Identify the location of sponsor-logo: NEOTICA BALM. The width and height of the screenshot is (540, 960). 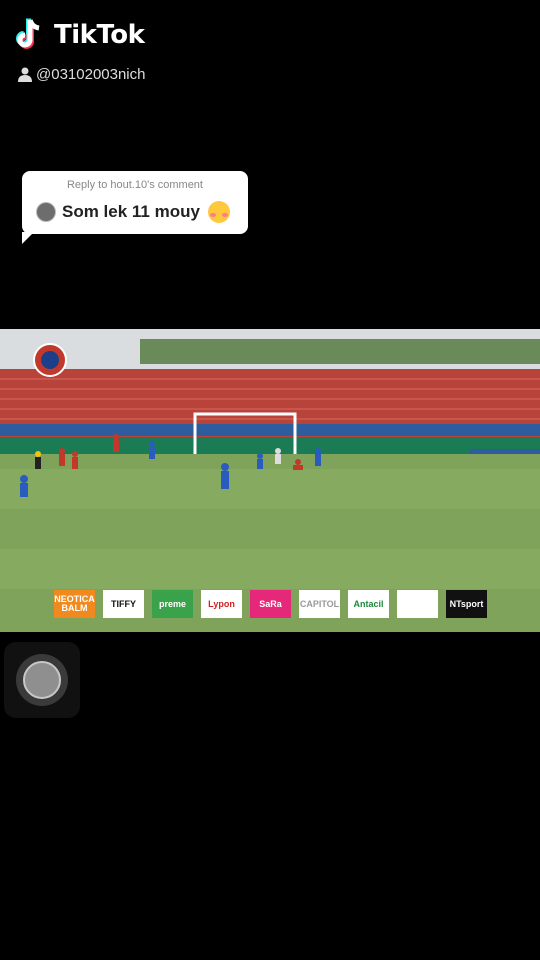
(74, 604).